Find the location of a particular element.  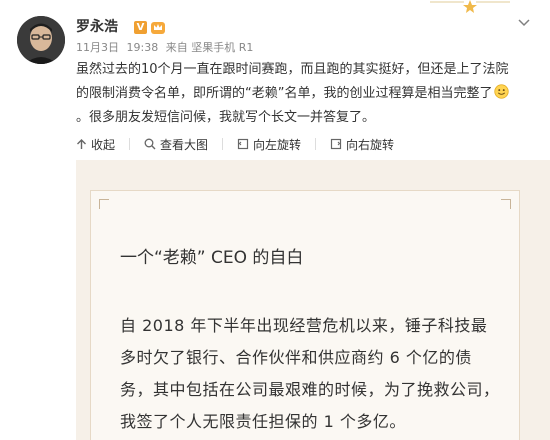

post-date: 11月3日 is located at coordinates (97, 47).